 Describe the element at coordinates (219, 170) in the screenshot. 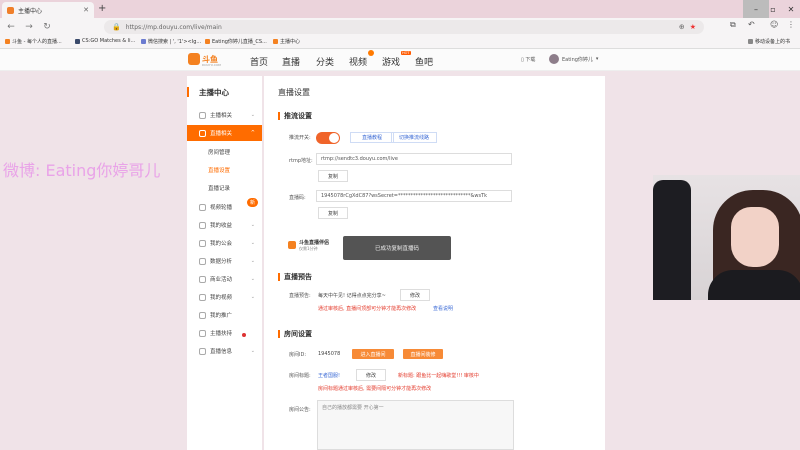

I see `sidebar-sub-live-settings: 直播设置` at that location.